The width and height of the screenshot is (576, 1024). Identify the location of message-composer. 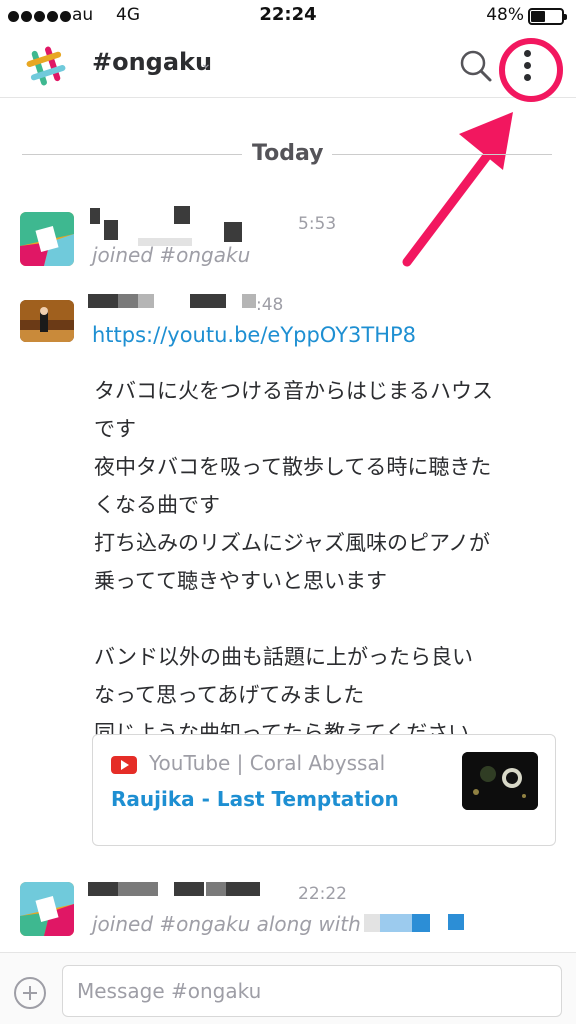
(288, 988).